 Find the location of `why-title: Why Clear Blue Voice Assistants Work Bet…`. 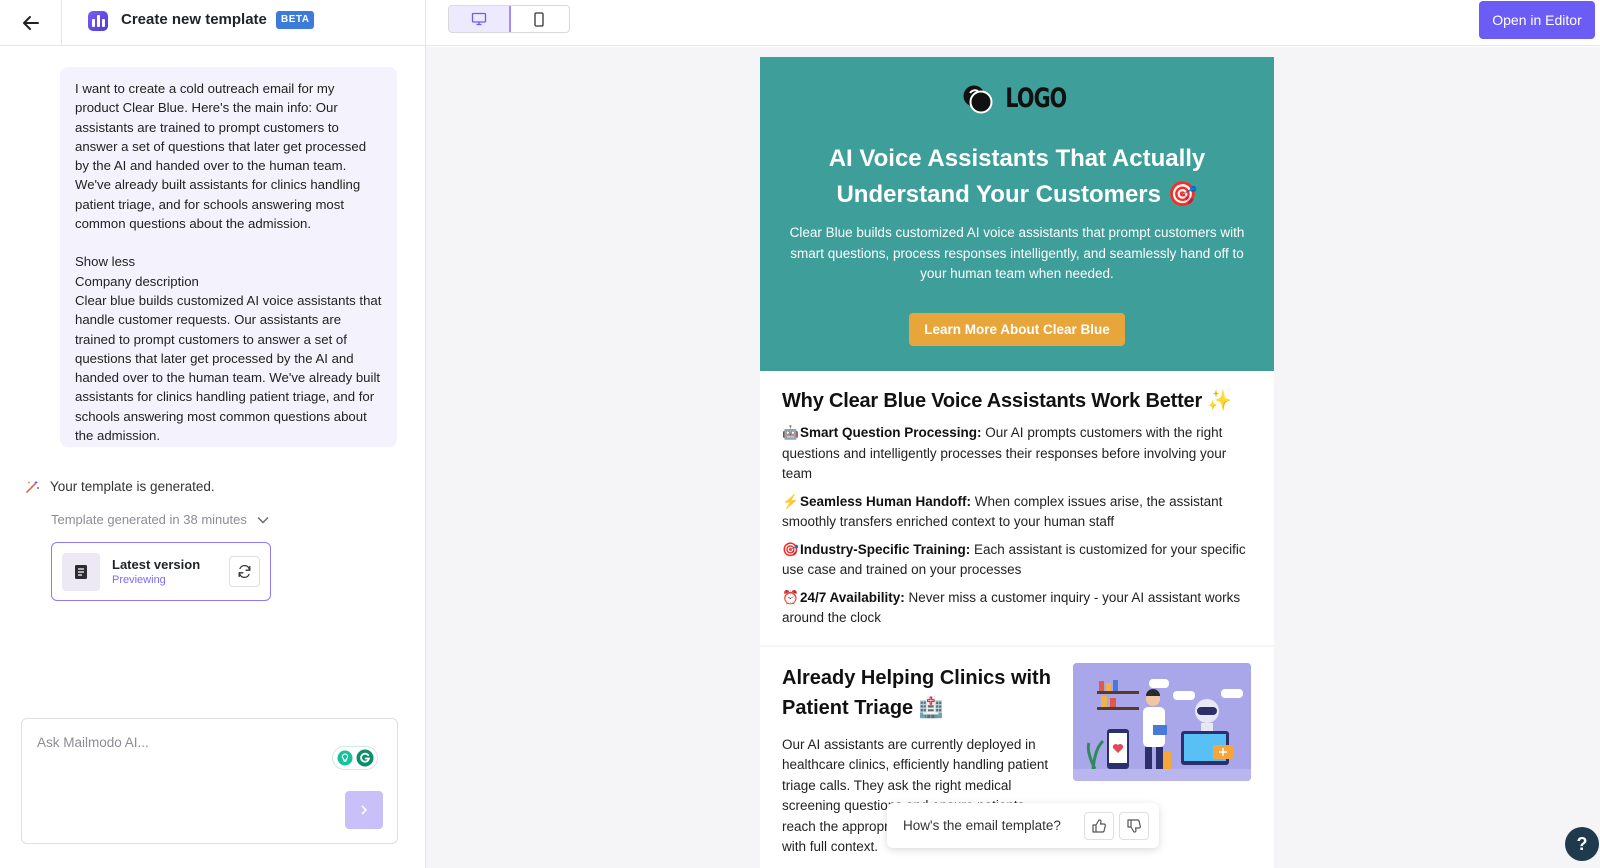

why-title: Why Clear Blue Voice Assistants Work Bet… is located at coordinates (1007, 401).